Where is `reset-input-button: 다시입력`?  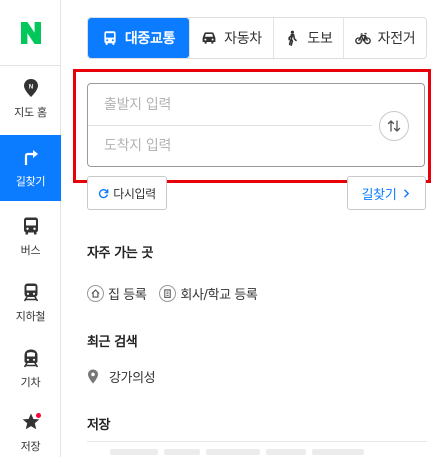
reset-input-button: 다시입력 is located at coordinates (127, 193).